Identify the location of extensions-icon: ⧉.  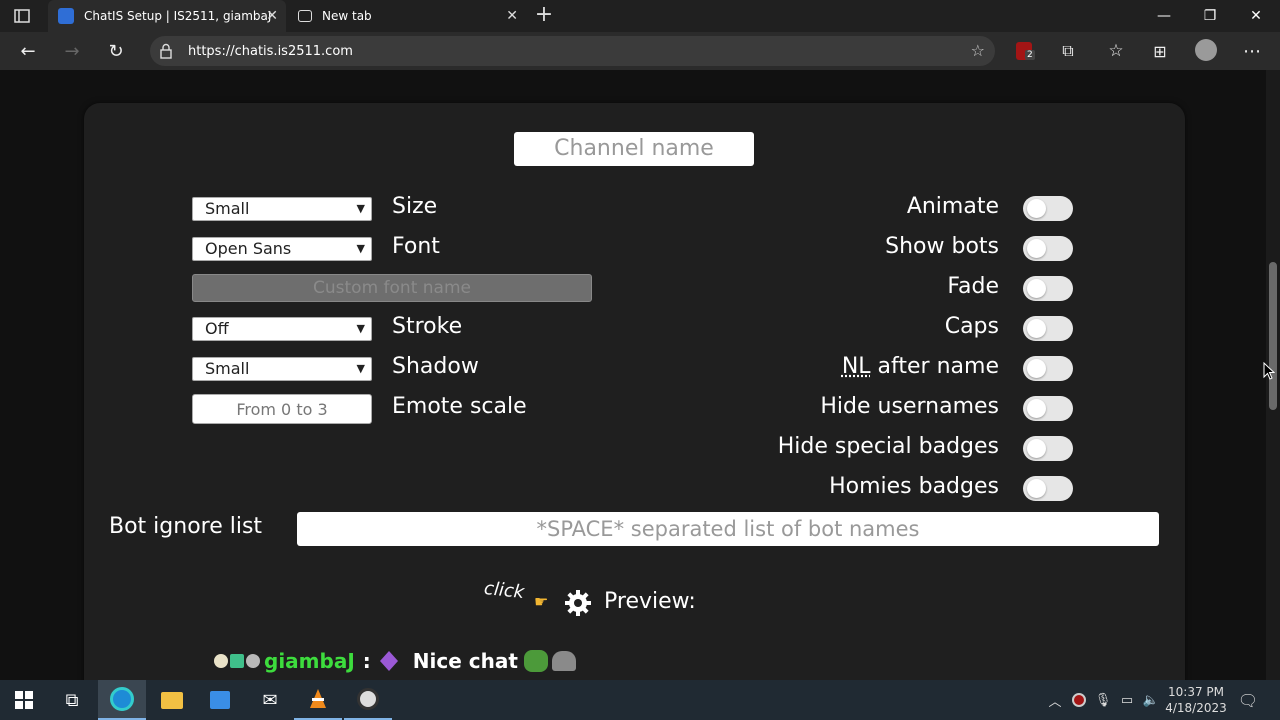
(1068, 51).